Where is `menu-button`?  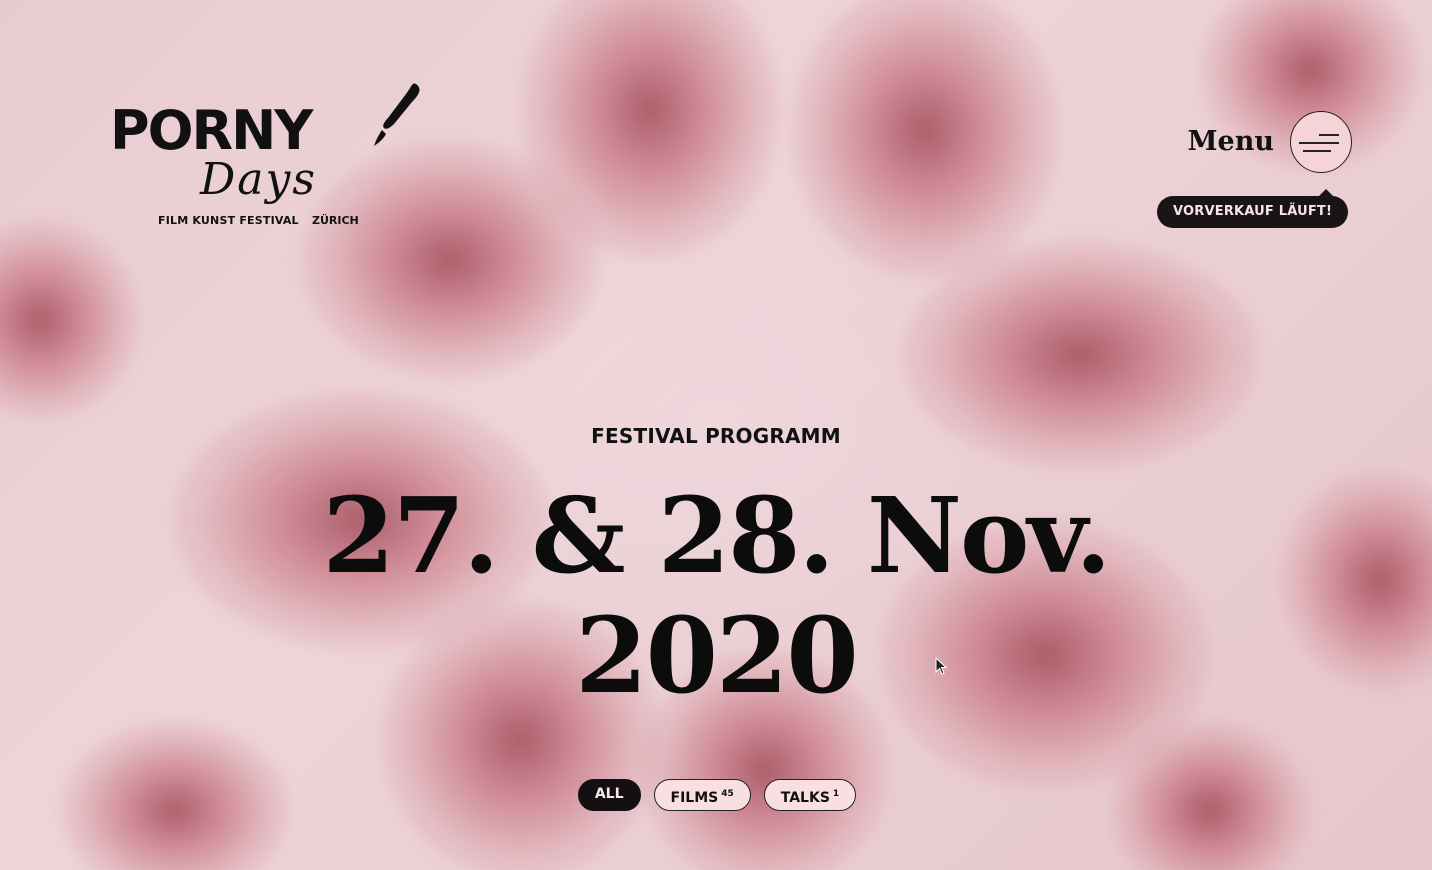
menu-button is located at coordinates (1321, 142).